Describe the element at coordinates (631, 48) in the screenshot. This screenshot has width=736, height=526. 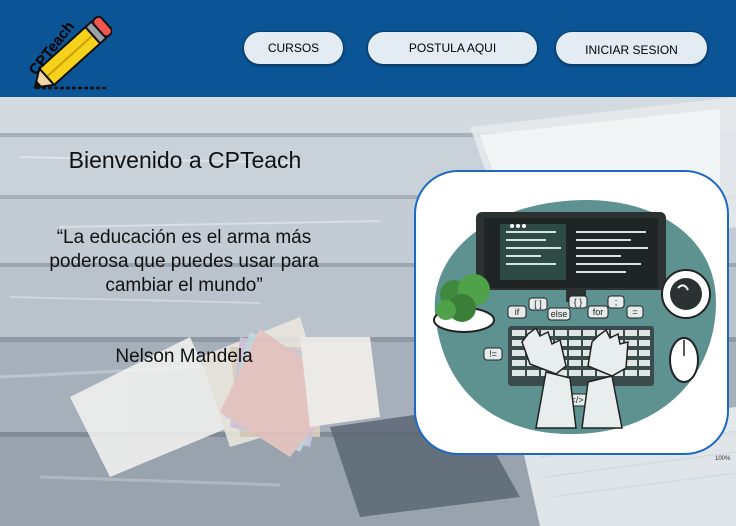
I see `iniciar-sesion-button: INICIAR SESION` at that location.